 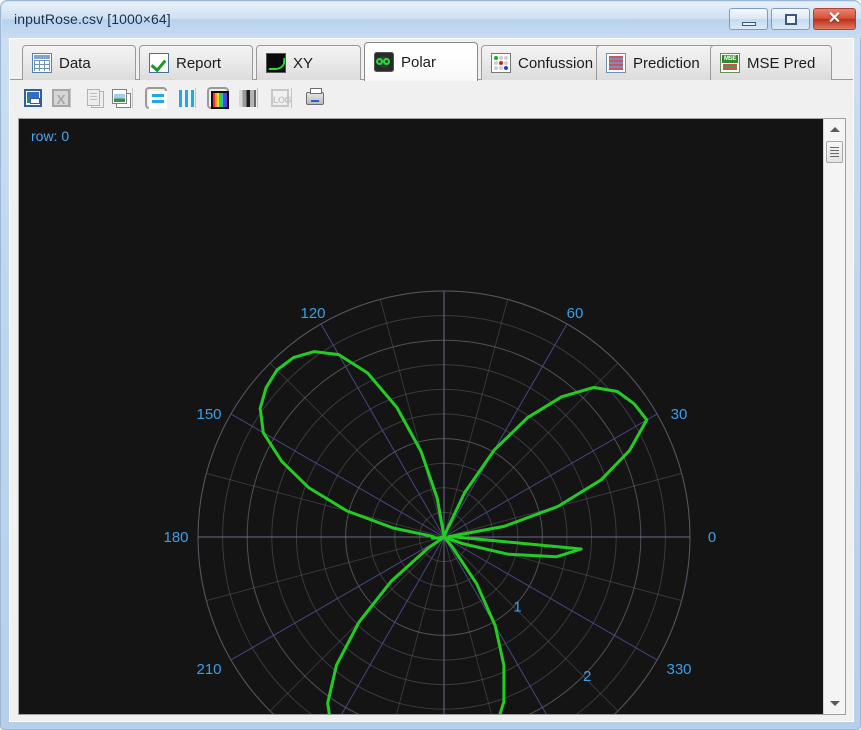 I want to click on row-indicator-label: row: 0, so click(x=50, y=136).